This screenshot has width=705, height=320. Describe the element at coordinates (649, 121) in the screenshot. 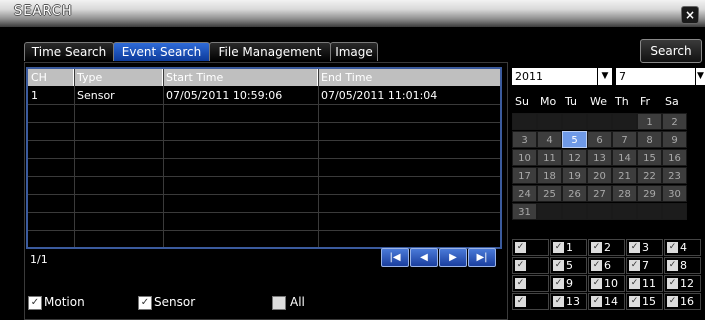

I see `calendar-day: 1` at that location.